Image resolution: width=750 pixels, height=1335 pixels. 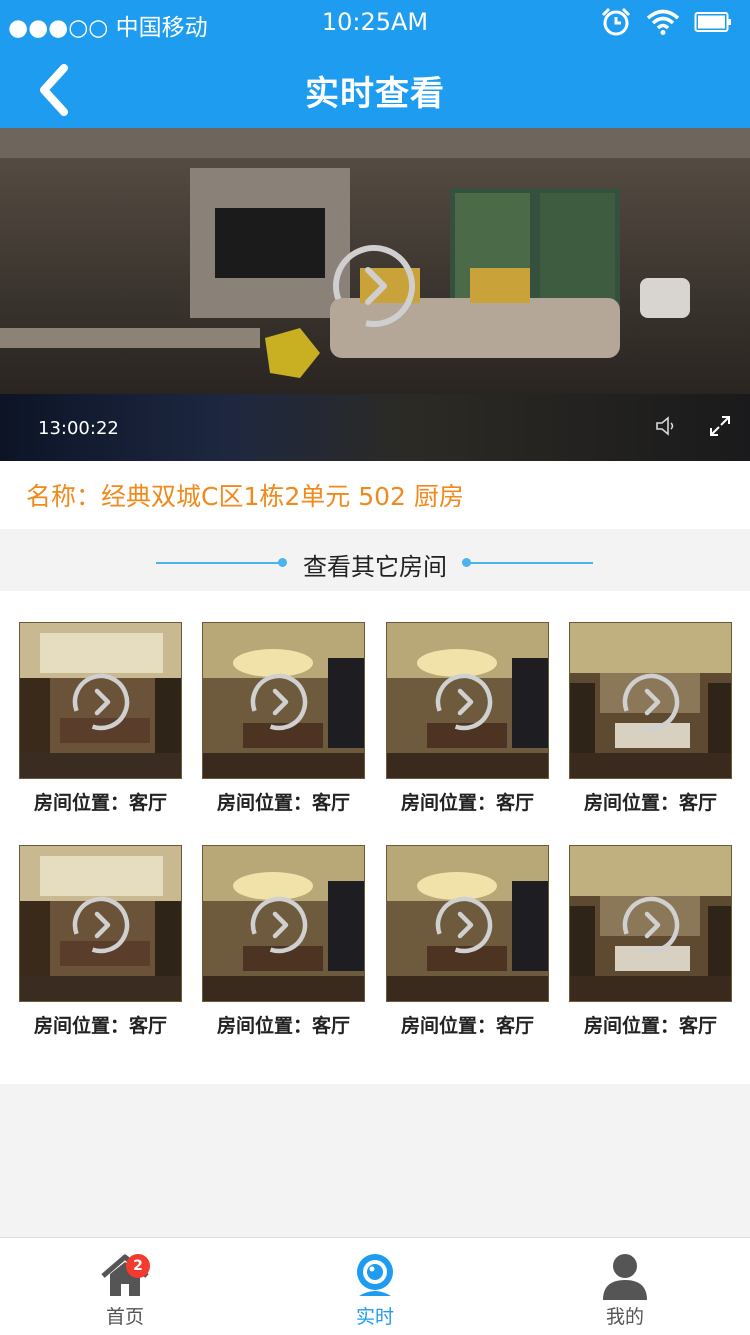 I want to click on page-title: 实时查看, so click(x=375, y=94).